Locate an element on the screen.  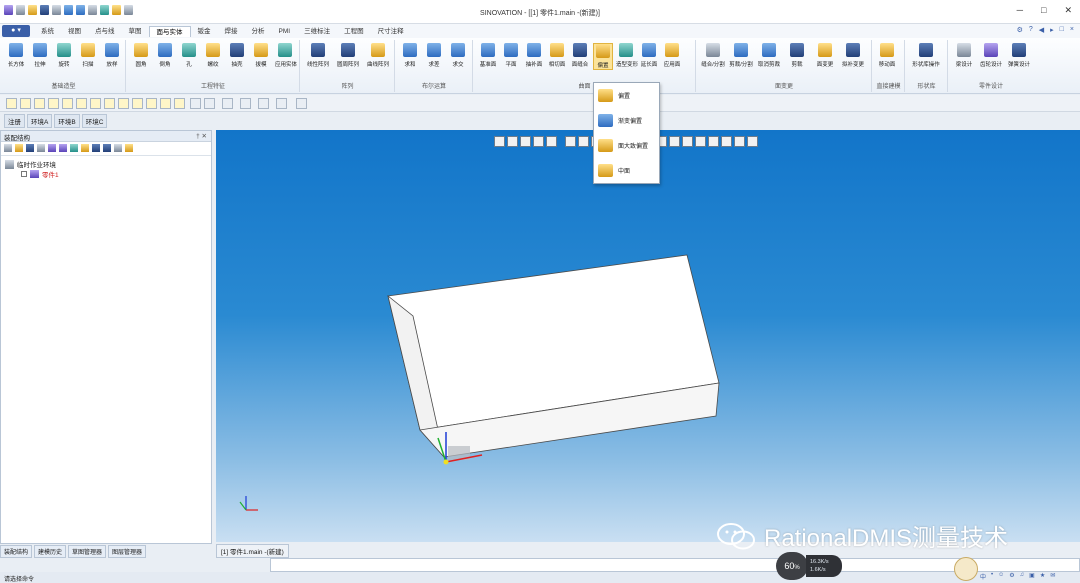
shell-button: 抽壳 is located at coordinates (237, 55).